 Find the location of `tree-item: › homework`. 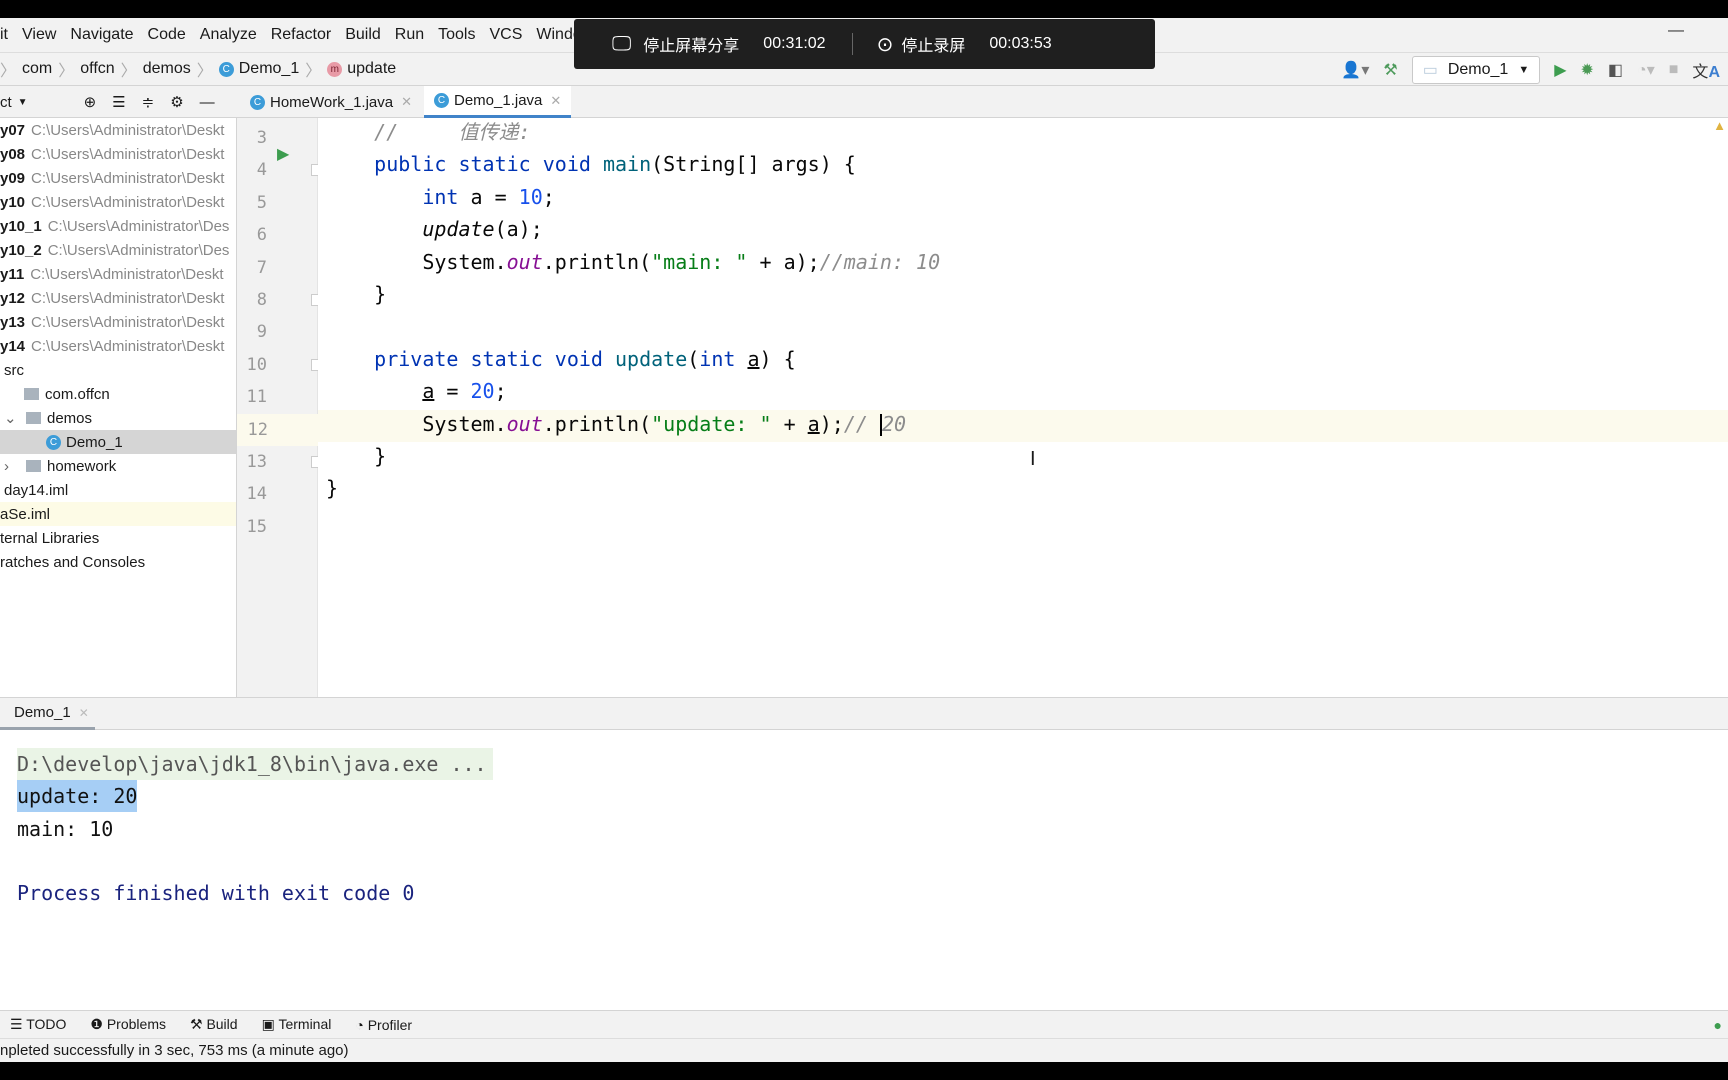

tree-item: › homework is located at coordinates (118, 466).